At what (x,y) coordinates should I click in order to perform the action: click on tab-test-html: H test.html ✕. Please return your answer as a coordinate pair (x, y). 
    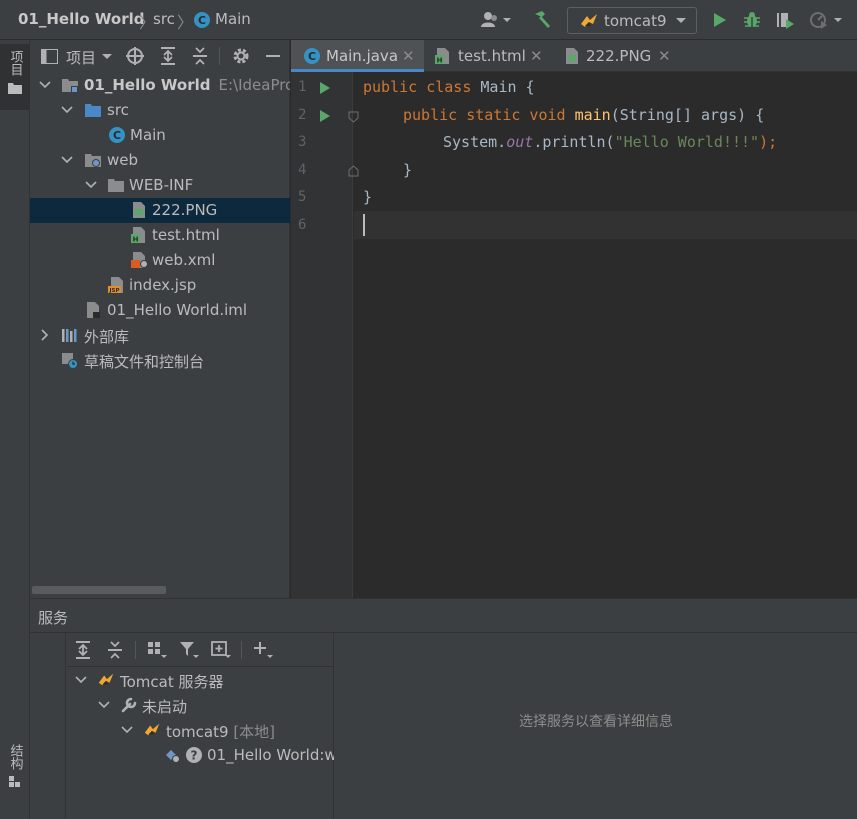
    Looking at the image, I should click on (487, 56).